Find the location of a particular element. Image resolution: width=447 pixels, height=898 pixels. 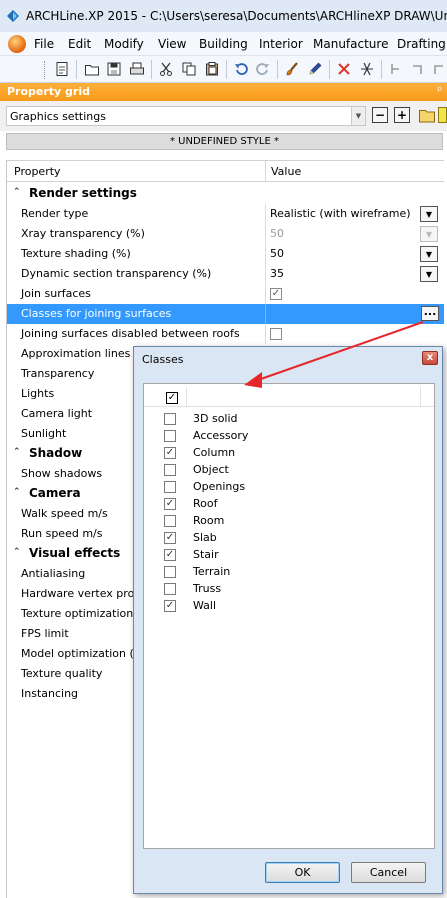

render-type-dropdown: ▼ is located at coordinates (429, 214).